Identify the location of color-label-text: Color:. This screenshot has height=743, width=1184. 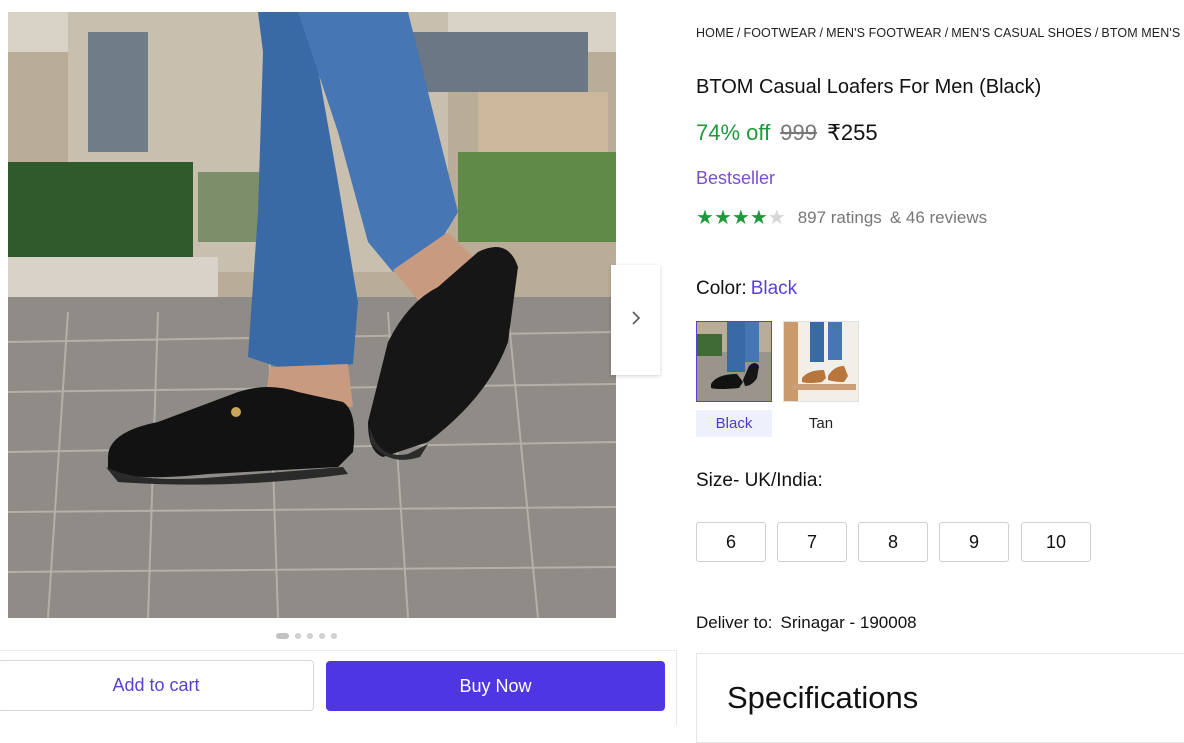
(721, 288).